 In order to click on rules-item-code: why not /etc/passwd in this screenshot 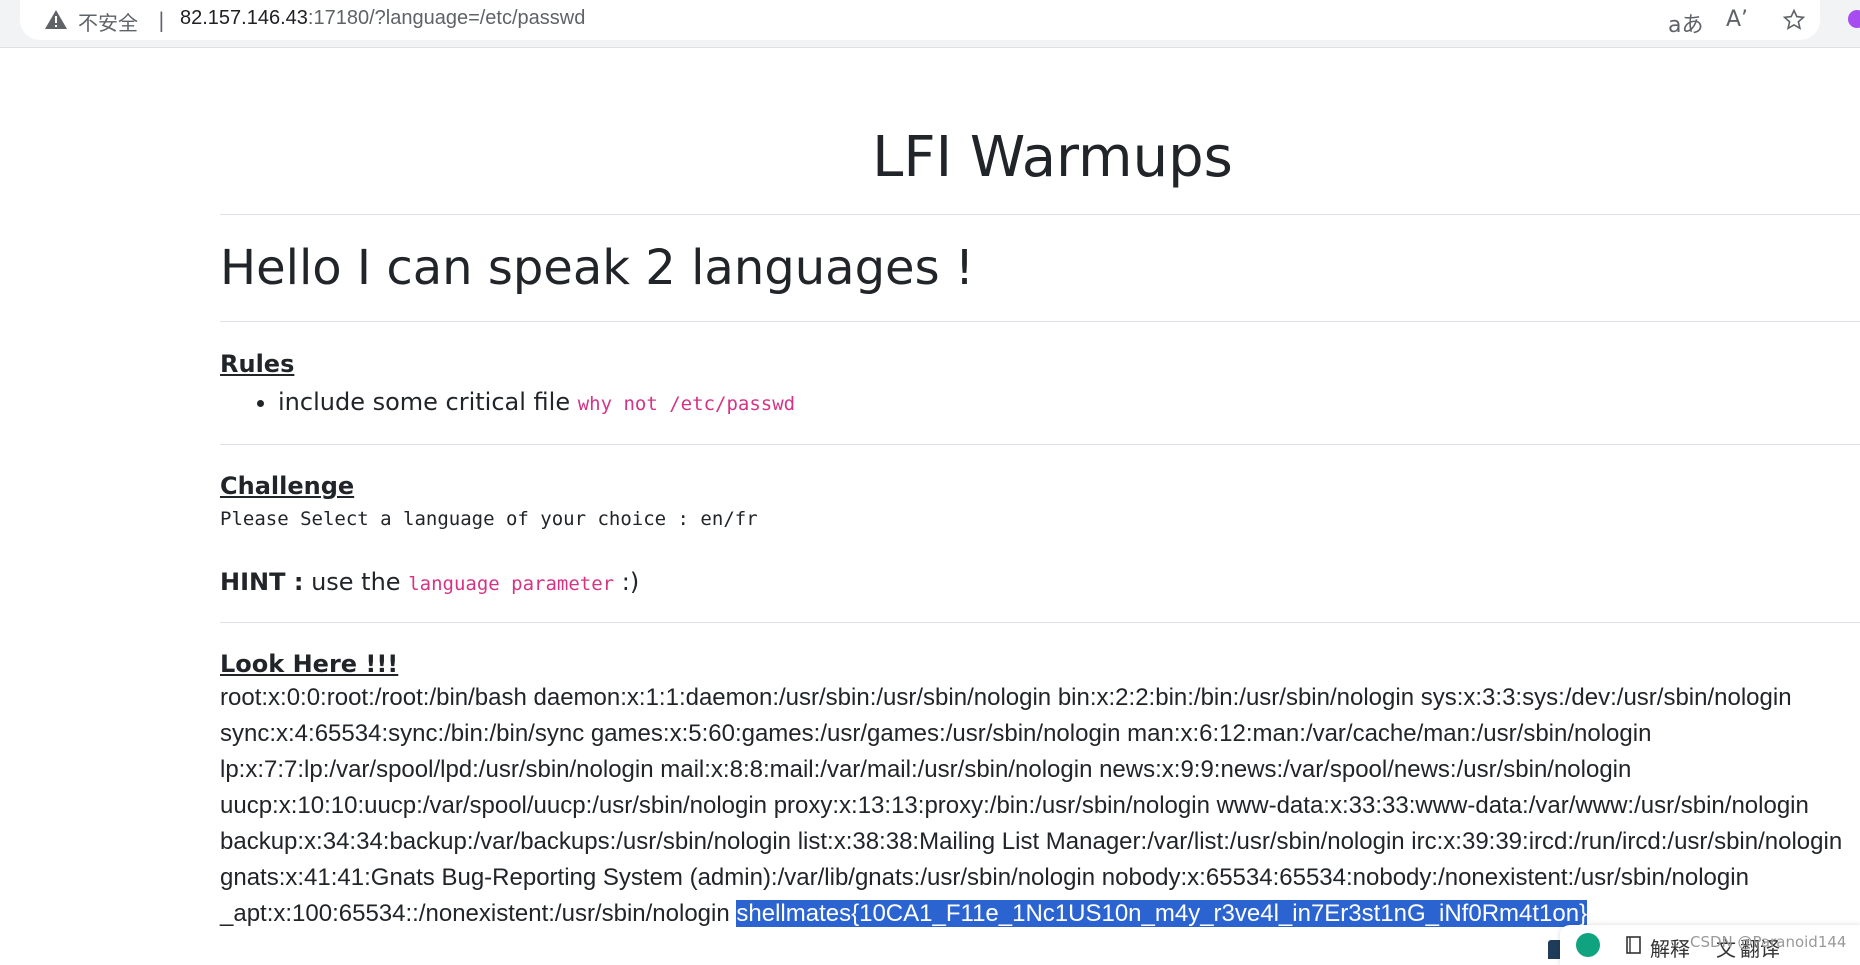, I will do `click(686, 404)`.